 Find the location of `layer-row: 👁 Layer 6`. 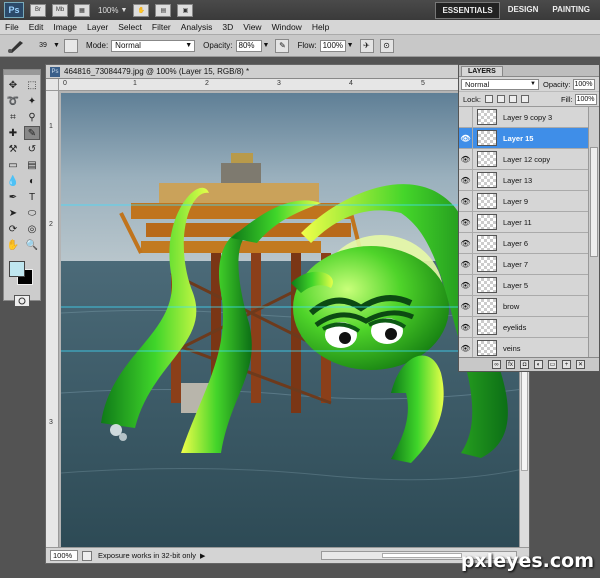

layer-row: 👁 Layer 6 is located at coordinates (524, 243).